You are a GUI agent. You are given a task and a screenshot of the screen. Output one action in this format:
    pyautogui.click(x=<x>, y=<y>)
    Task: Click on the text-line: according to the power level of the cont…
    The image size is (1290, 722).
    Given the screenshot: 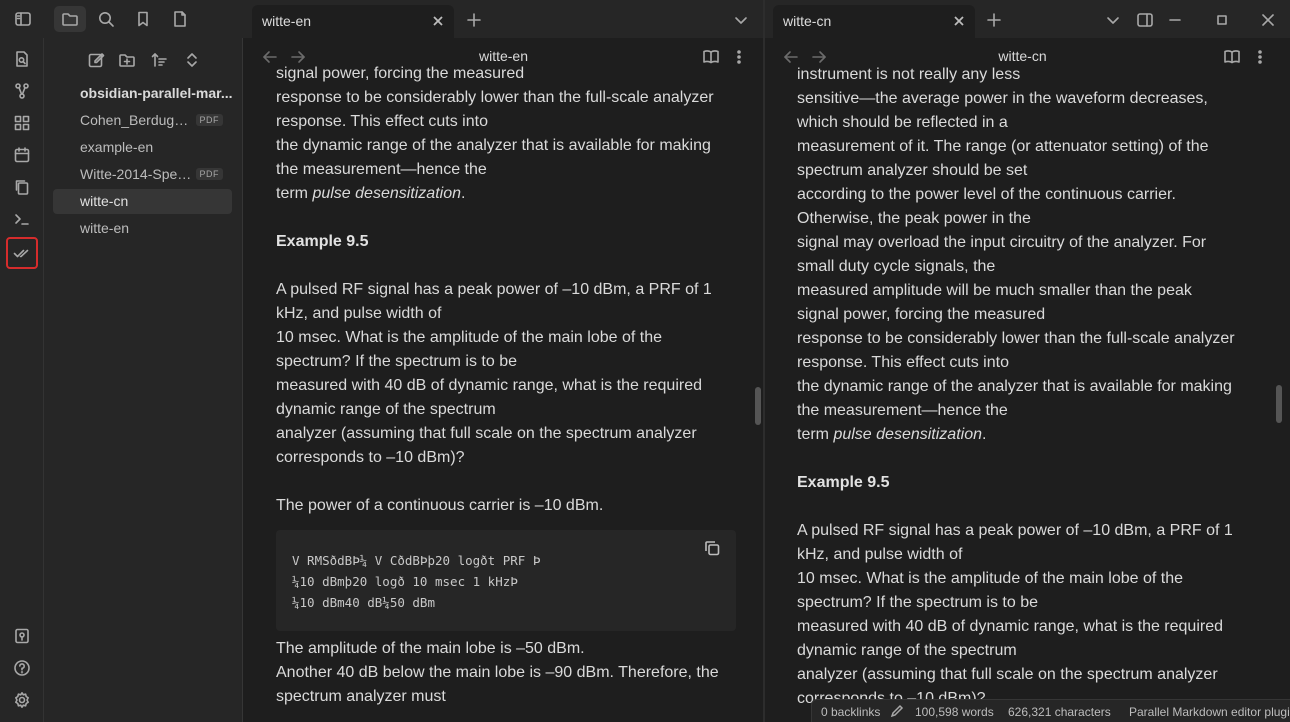 What is the action you would take?
    pyautogui.click(x=986, y=194)
    